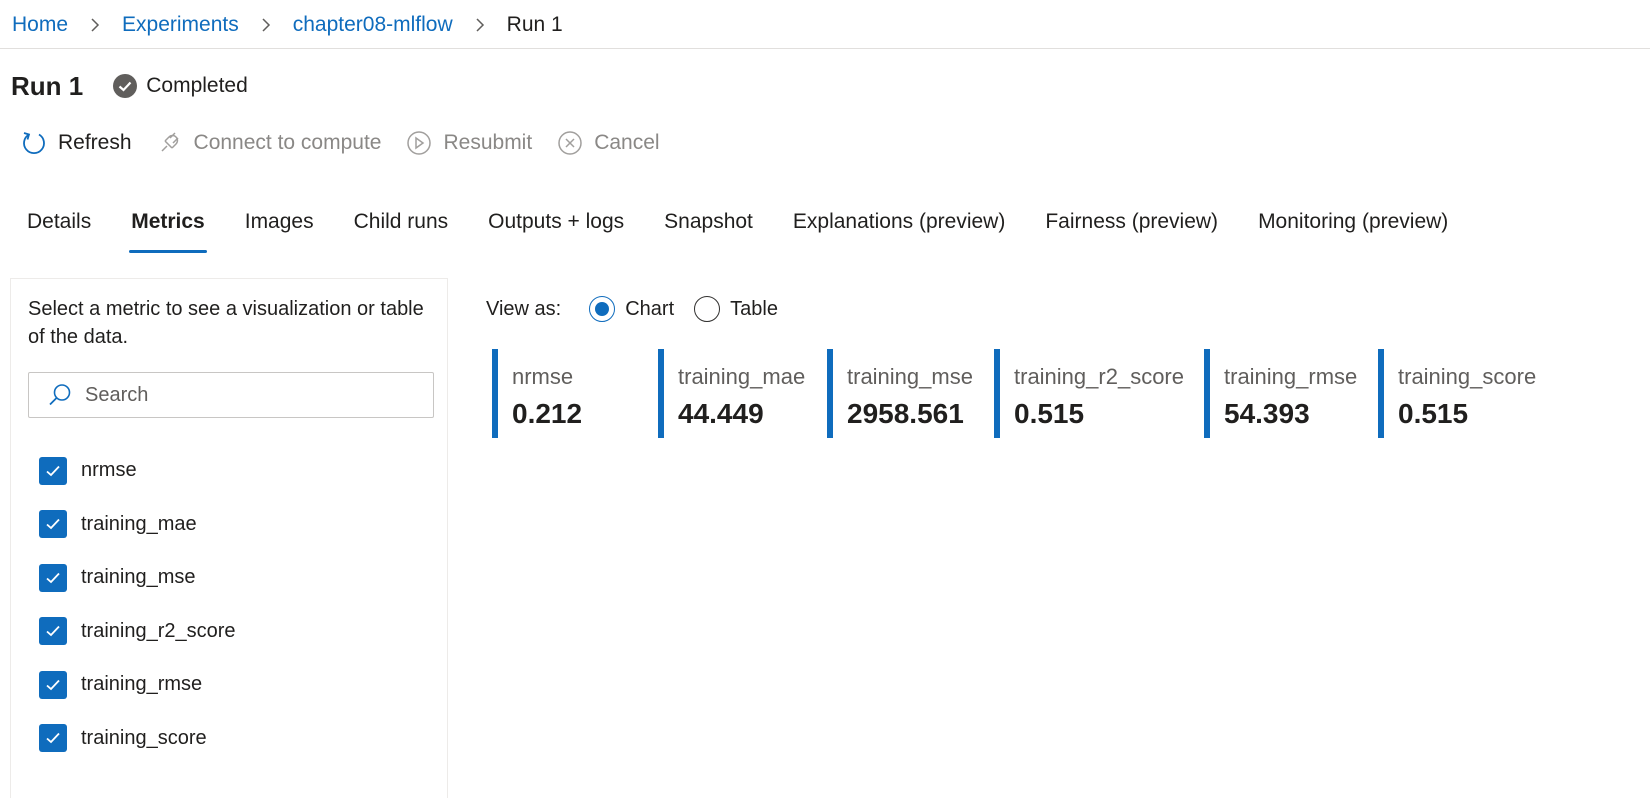  What do you see at coordinates (59, 232) in the screenshot?
I see `tab-details: Details` at bounding box center [59, 232].